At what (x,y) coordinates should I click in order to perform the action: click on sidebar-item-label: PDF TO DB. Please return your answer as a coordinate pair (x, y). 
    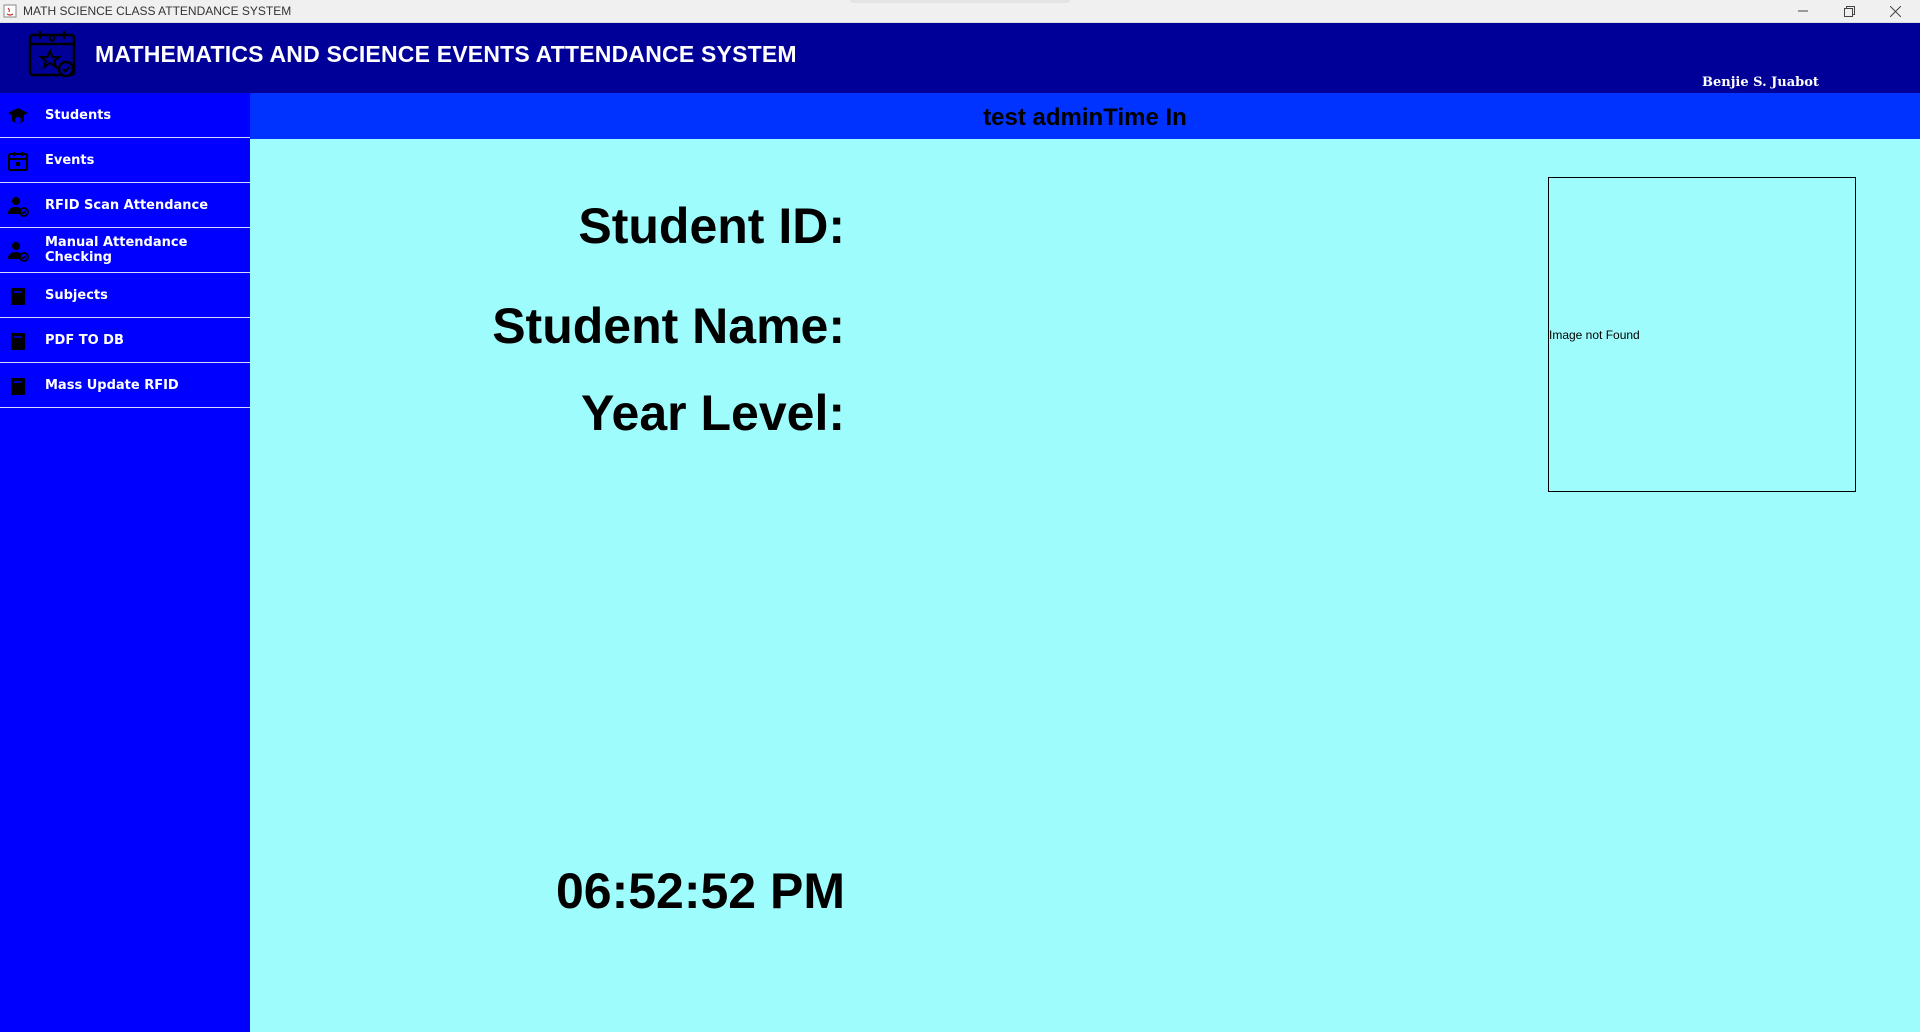
    Looking at the image, I should click on (84, 340).